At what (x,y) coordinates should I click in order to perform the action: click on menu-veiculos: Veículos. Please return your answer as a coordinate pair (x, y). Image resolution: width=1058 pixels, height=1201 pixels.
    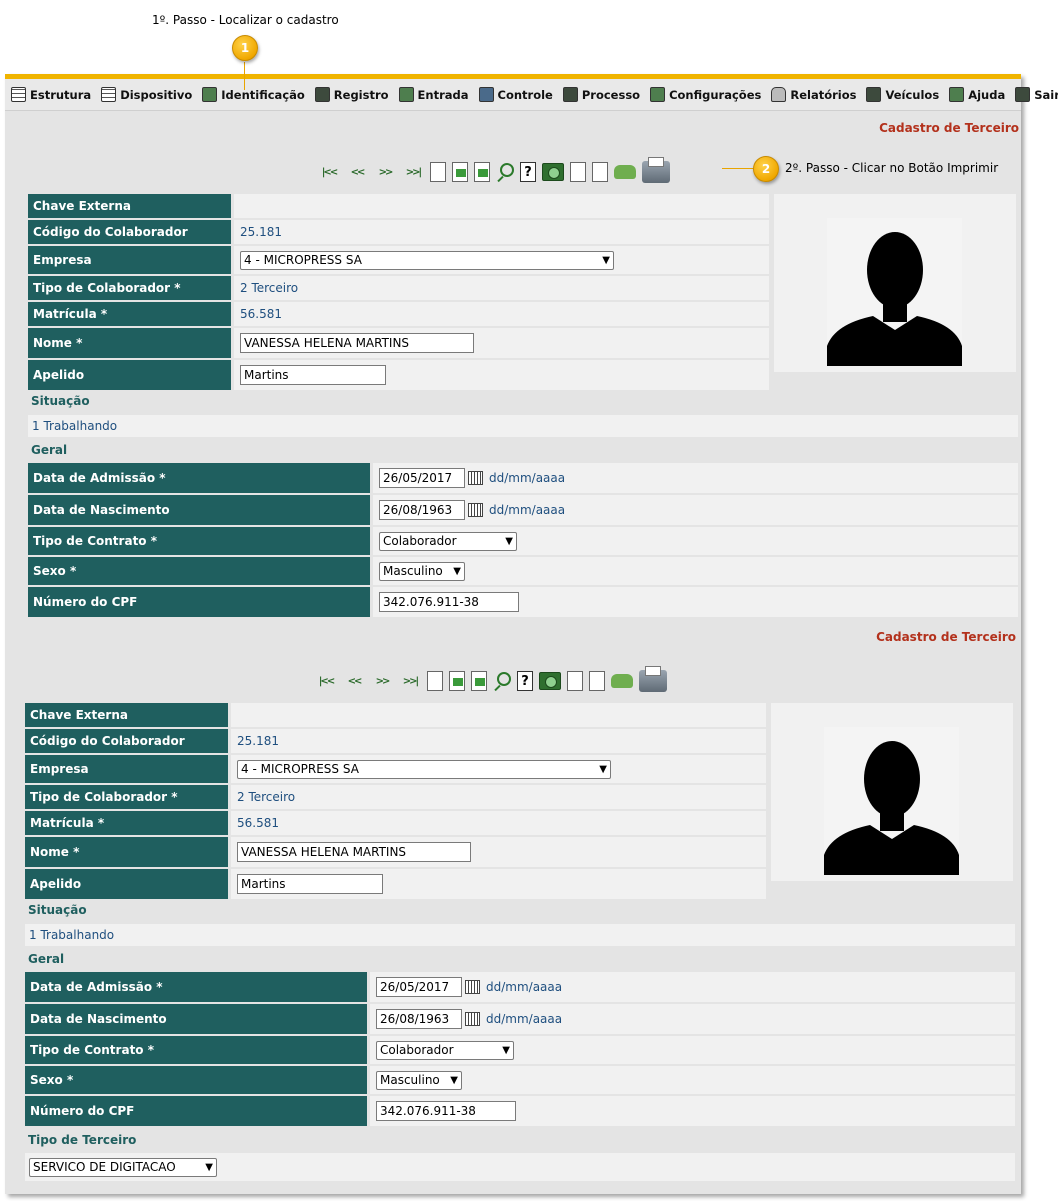
    Looking at the image, I should click on (902, 94).